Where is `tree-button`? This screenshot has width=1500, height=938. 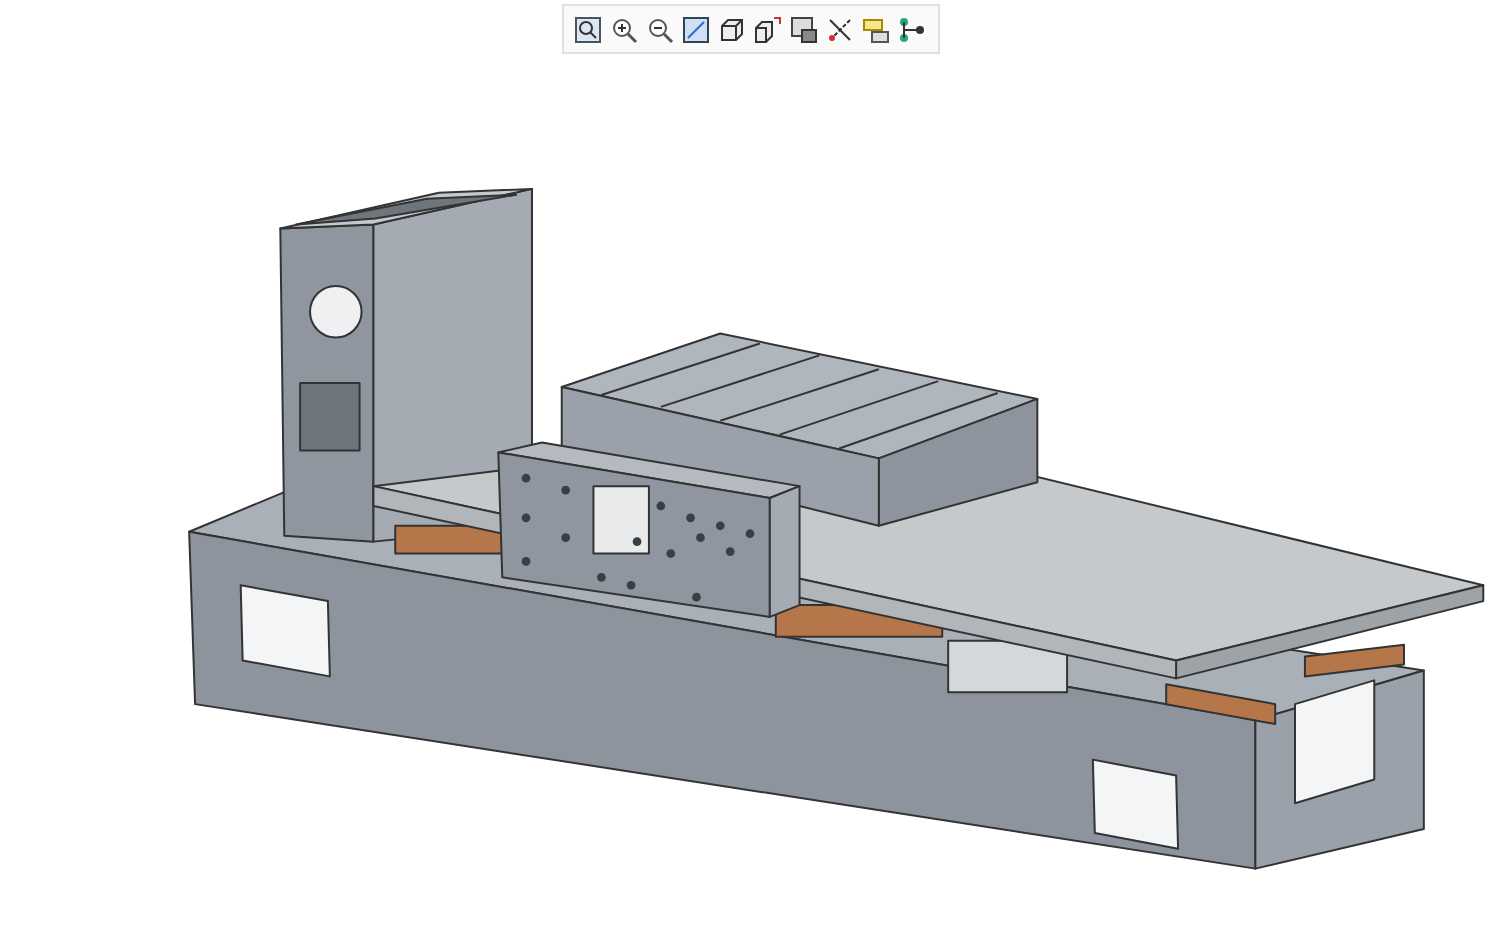
tree-button is located at coordinates (912, 29).